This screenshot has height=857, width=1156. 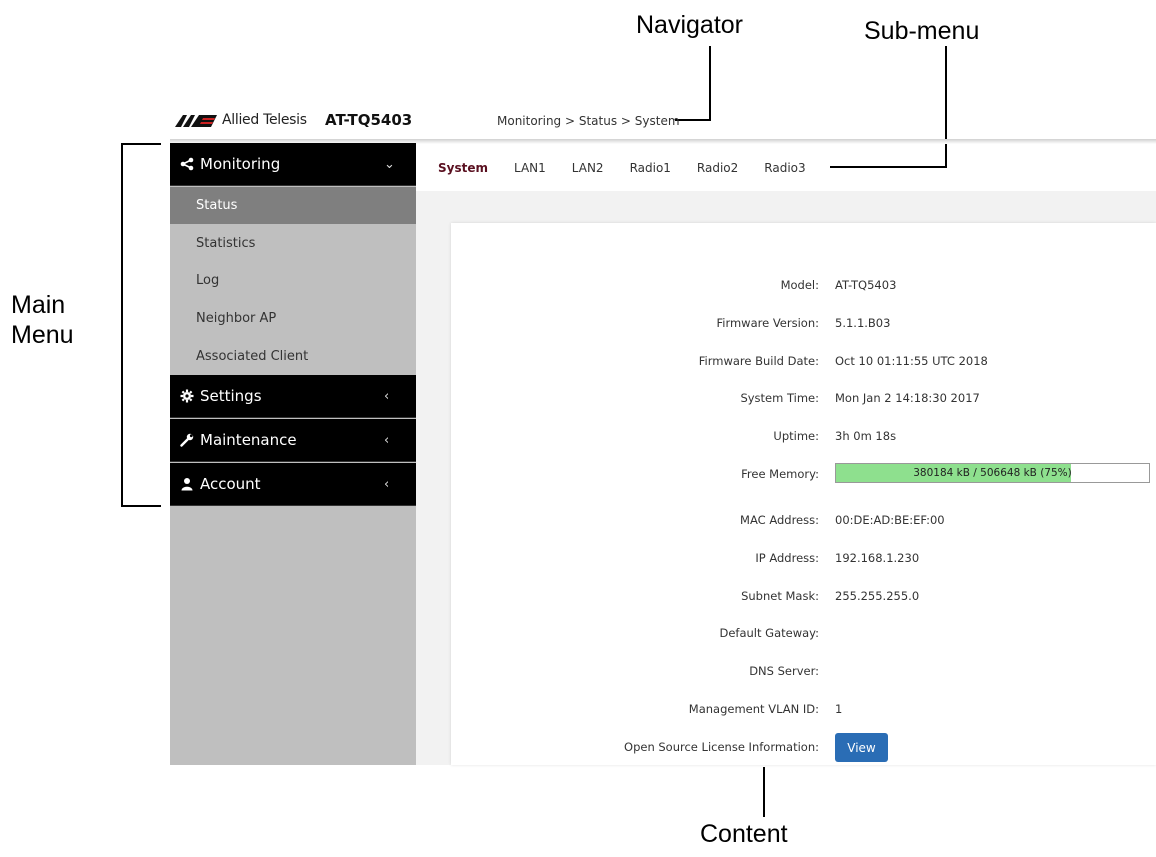 What do you see at coordinates (911, 361) in the screenshot?
I see `firmware-build-date-value: Oct 10 01:11:55 UTC 2018` at bounding box center [911, 361].